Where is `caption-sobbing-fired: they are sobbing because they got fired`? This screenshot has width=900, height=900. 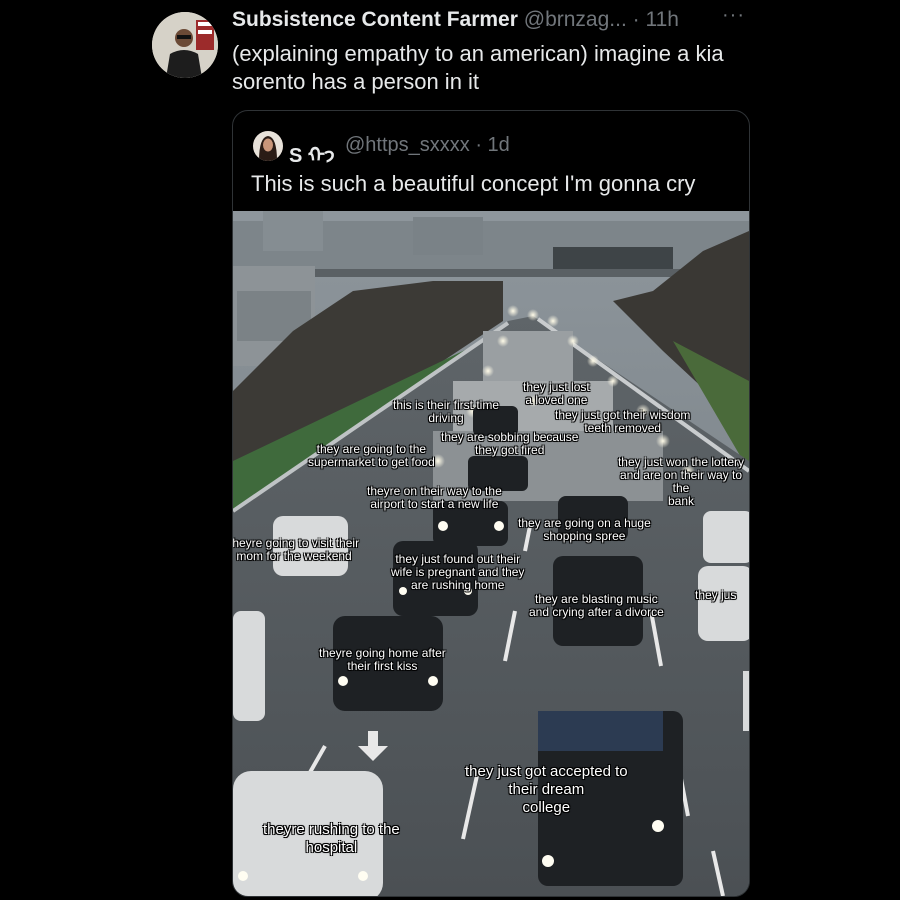 caption-sobbing-fired: they are sobbing because they got fired is located at coordinates (510, 443).